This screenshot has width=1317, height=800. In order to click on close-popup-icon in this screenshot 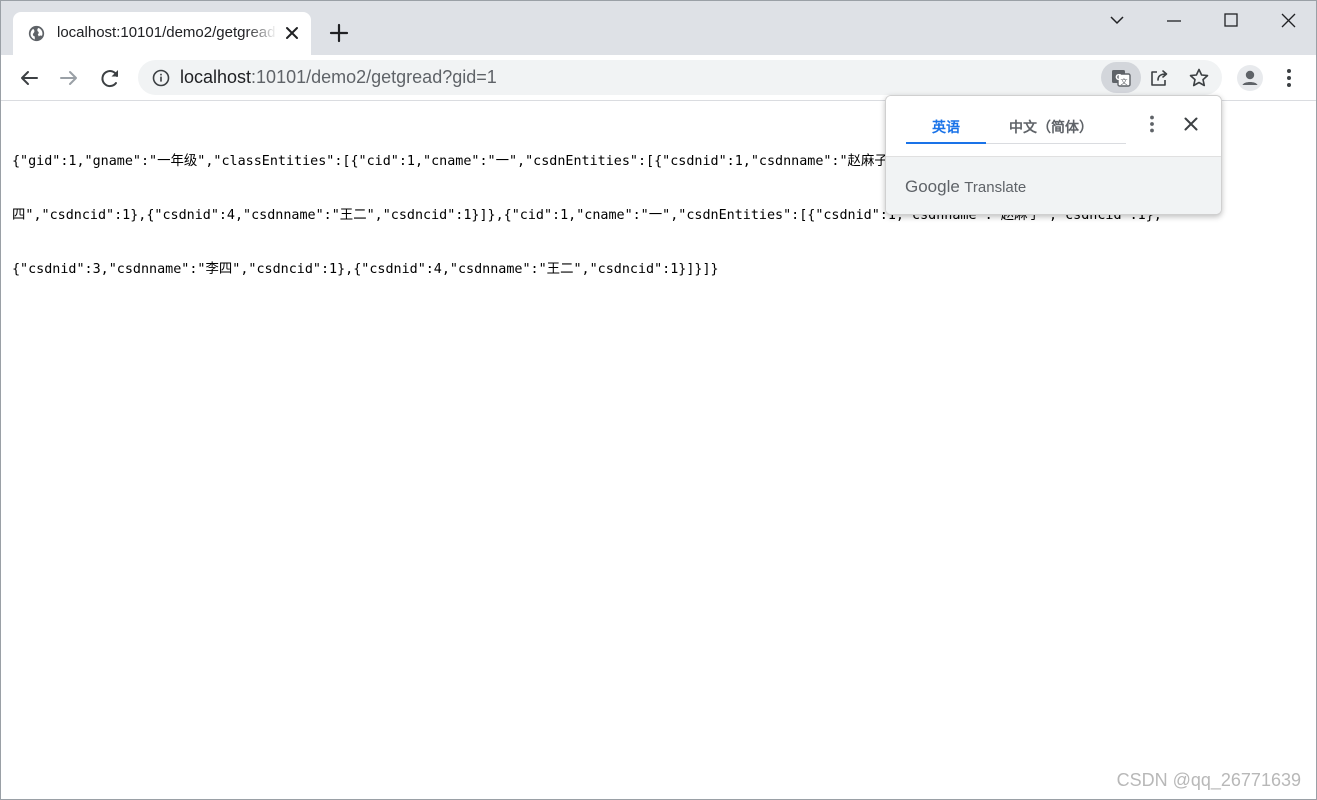, I will do `click(1191, 124)`.